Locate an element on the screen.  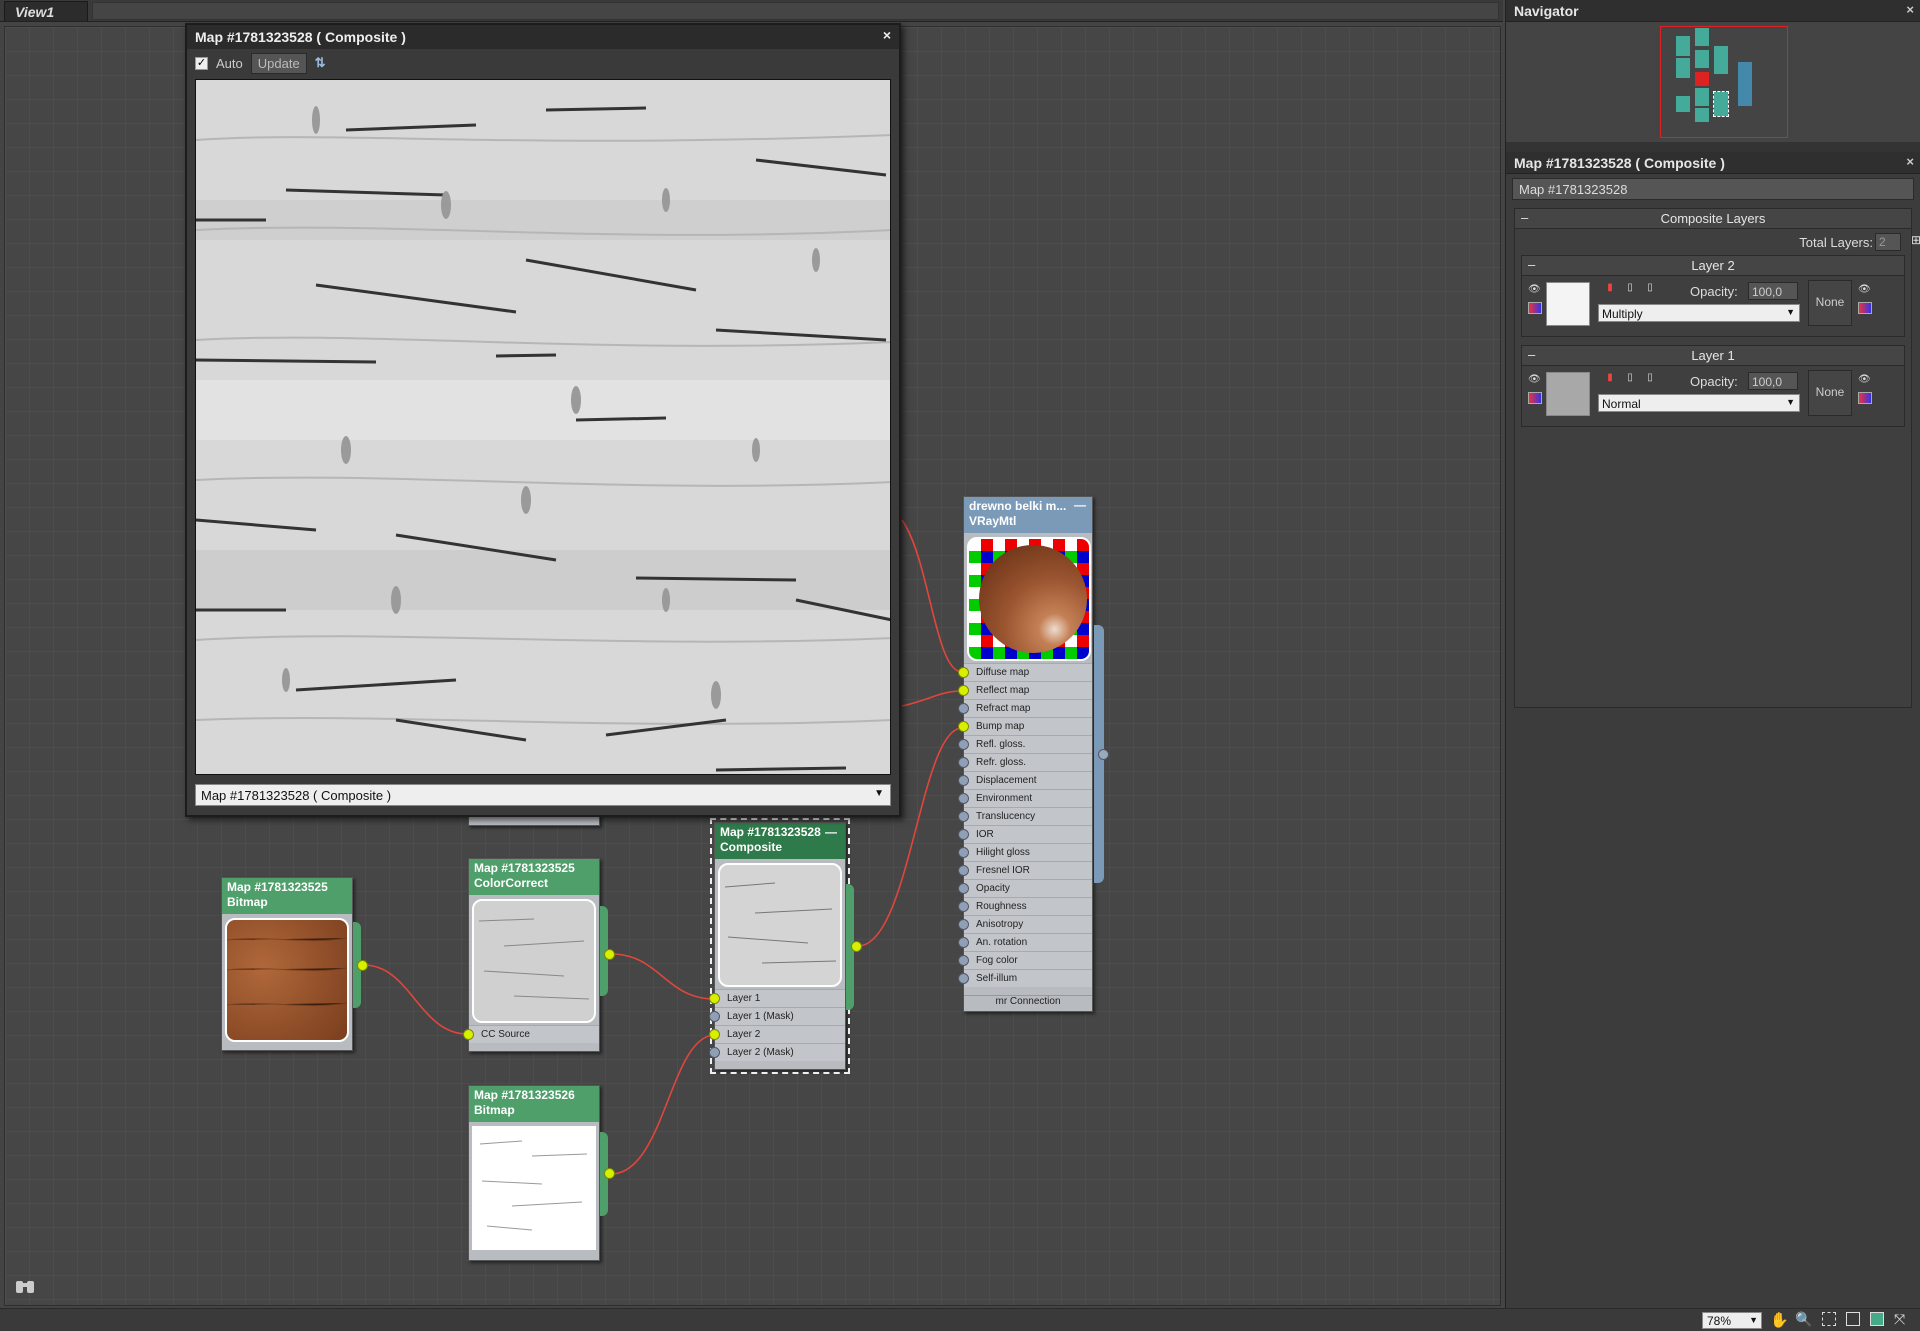
zoom-region-icon is located at coordinates (1829, 1319).